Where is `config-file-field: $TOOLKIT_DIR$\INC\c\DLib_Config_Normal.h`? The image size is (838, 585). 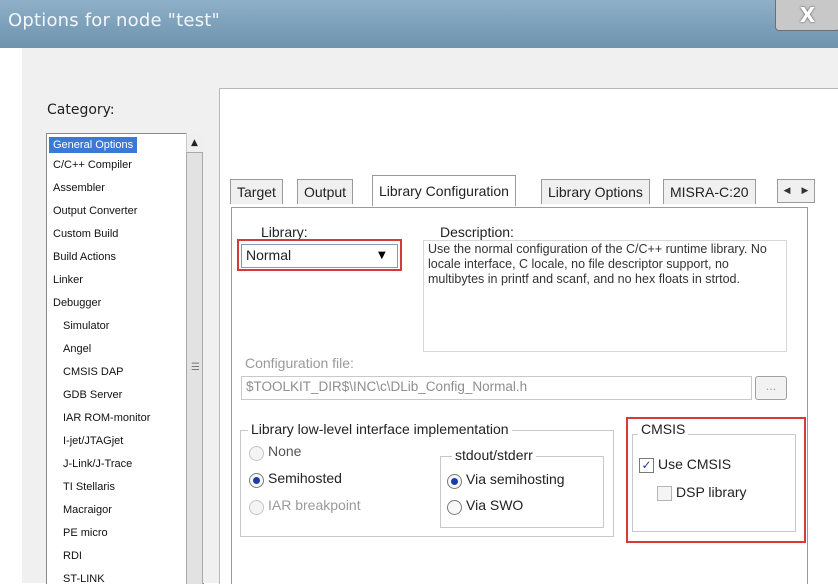 config-file-field: $TOOLKIT_DIR$\INC\c\DLib_Config_Normal.h is located at coordinates (496, 388).